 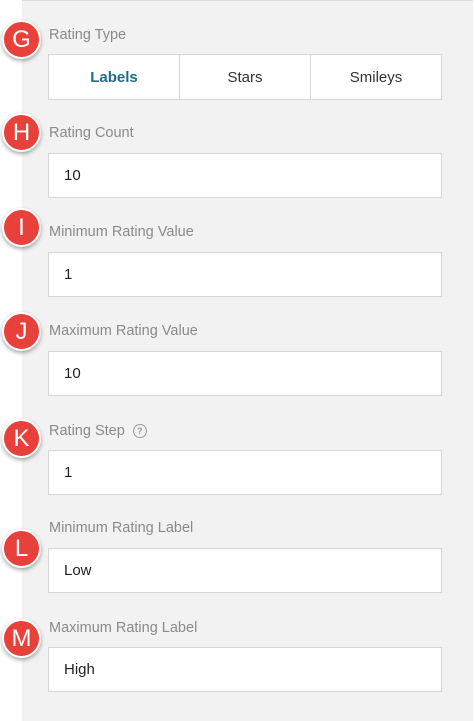 What do you see at coordinates (21, 638) in the screenshot?
I see `callout-badge-m: M` at bounding box center [21, 638].